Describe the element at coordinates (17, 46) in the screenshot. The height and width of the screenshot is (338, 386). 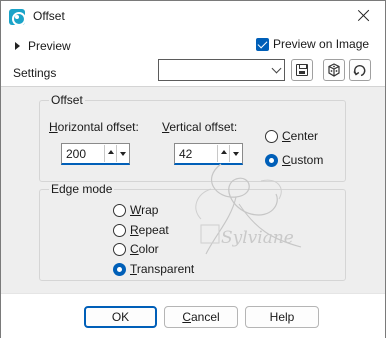
I see `expand-caret-icon` at that location.